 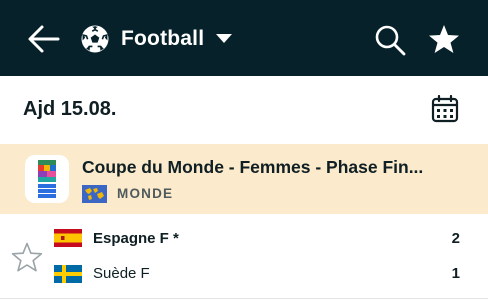 I want to click on sport-selector: Football, so click(x=156, y=39).